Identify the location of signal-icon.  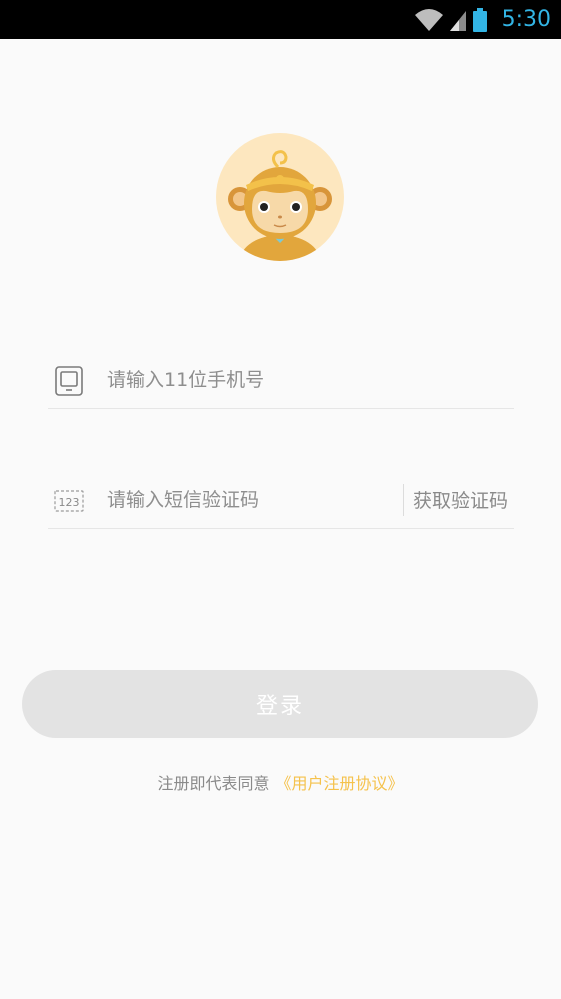
(457, 21).